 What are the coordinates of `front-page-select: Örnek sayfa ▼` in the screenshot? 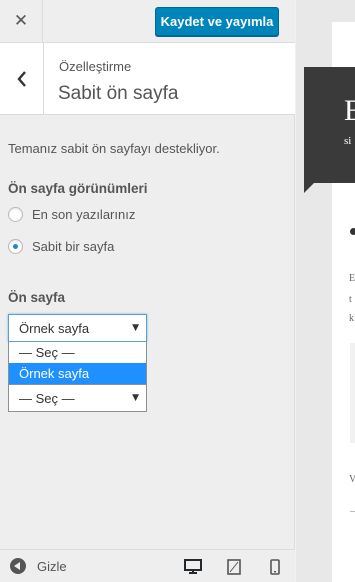 It's located at (77, 328).